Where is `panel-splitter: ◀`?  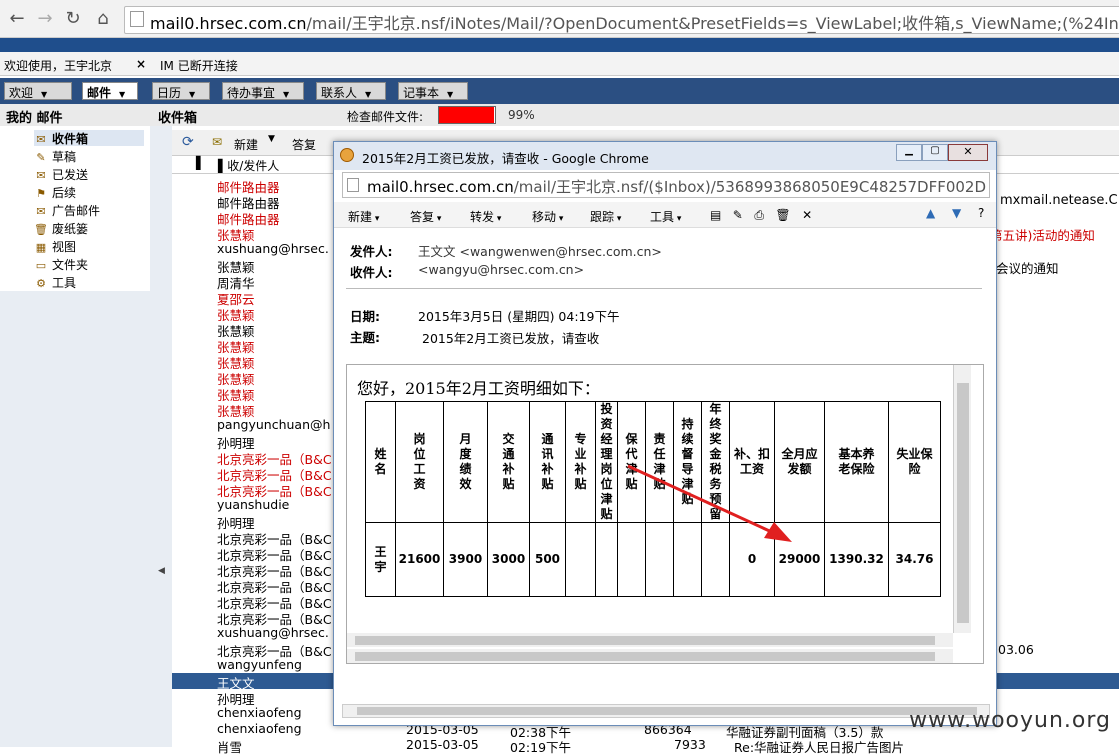
panel-splitter: ◀ is located at coordinates (162, 436).